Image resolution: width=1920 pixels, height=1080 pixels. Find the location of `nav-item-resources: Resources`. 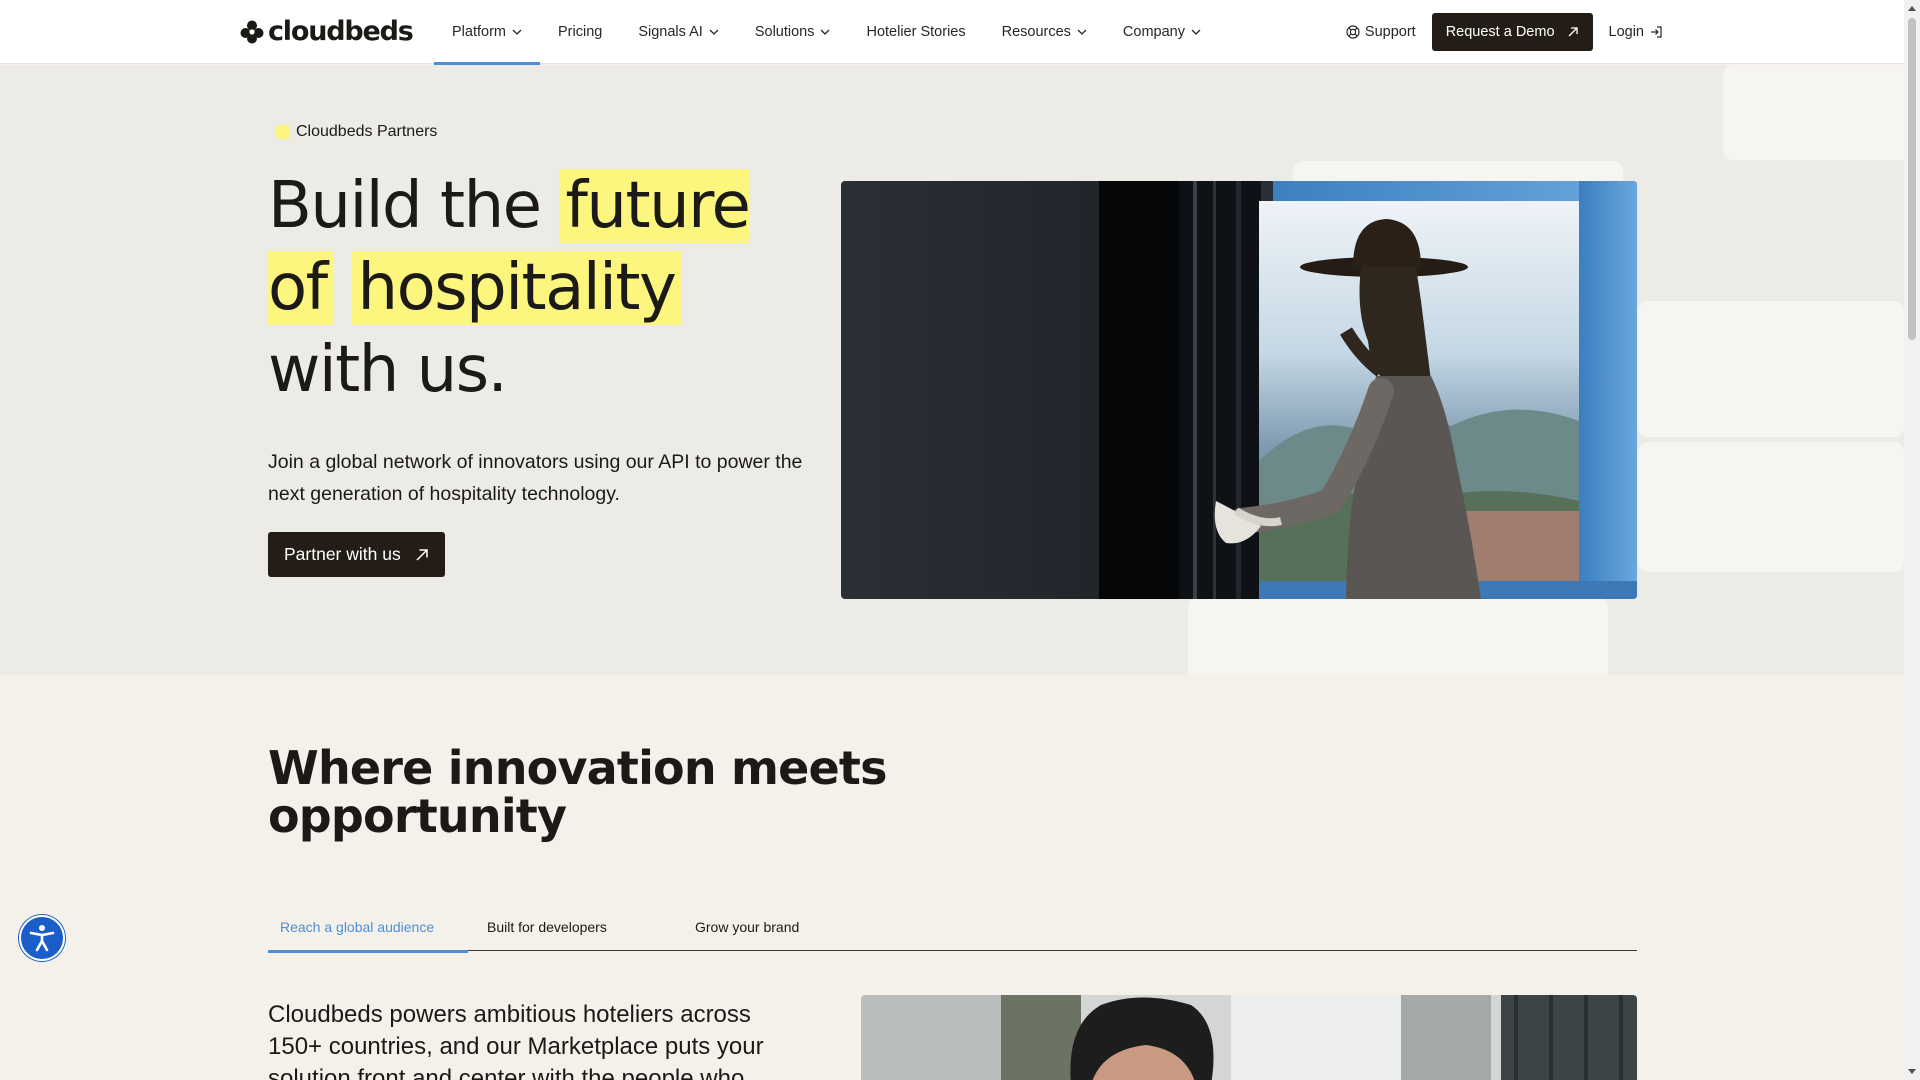

nav-item-resources: Resources is located at coordinates (1044, 32).